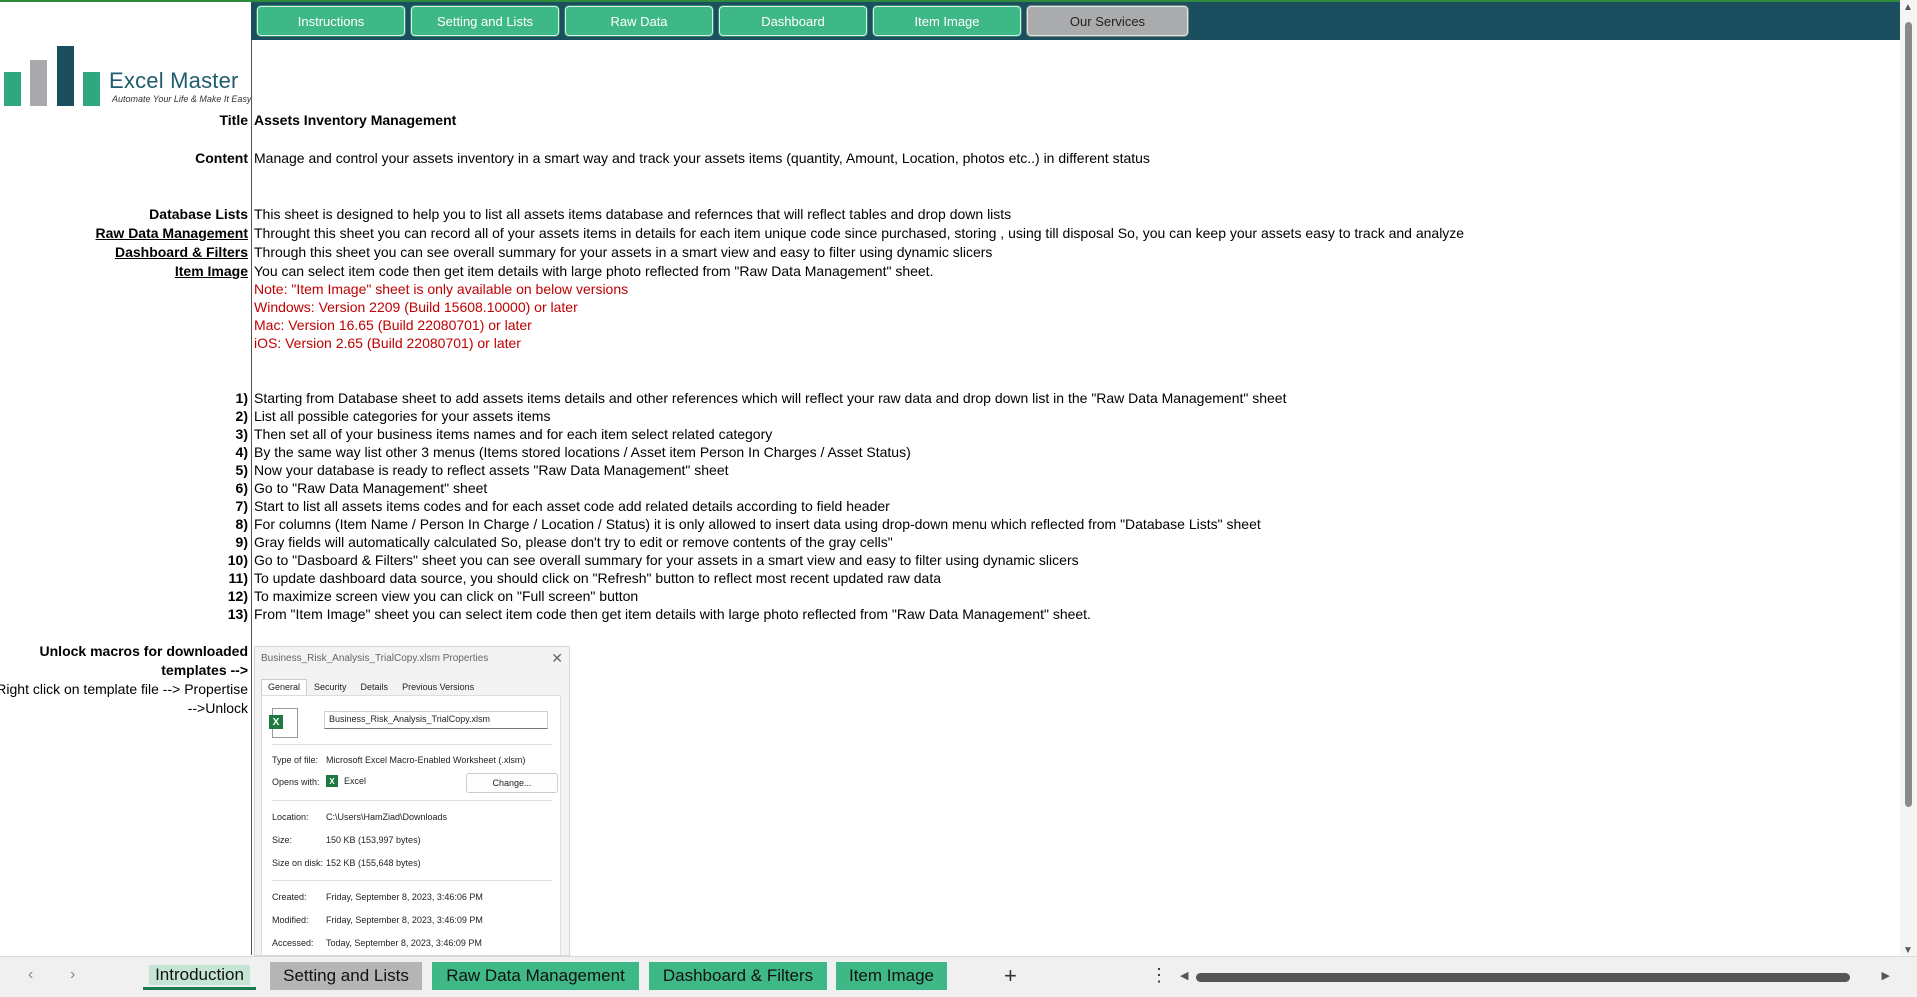 Image resolution: width=1917 pixels, height=997 pixels. I want to click on sheet-tab-setting-and-lists: Setting and Lists, so click(346, 976).